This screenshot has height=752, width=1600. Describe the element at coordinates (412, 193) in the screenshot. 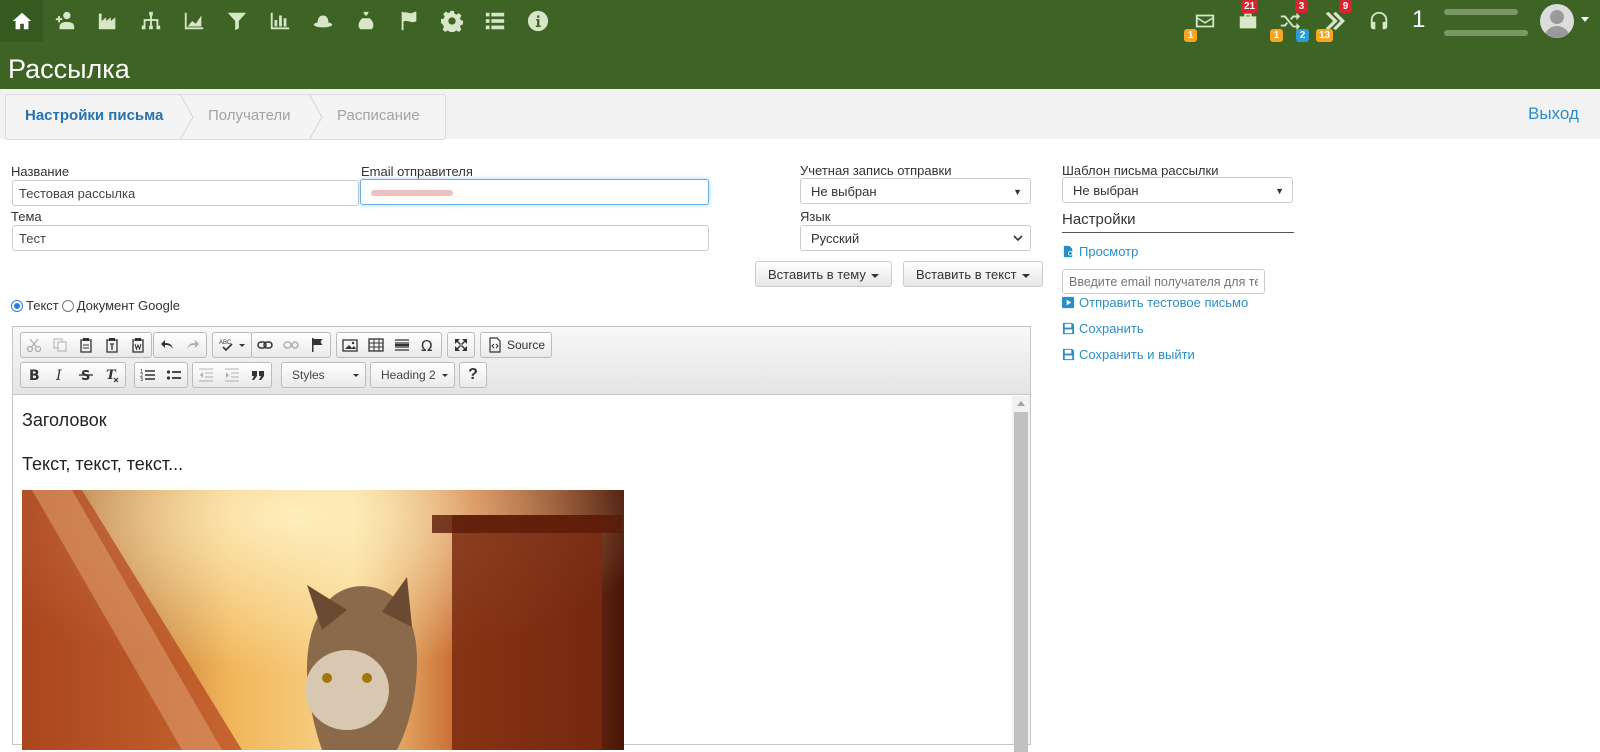

I see `sender-email-blurred` at that location.